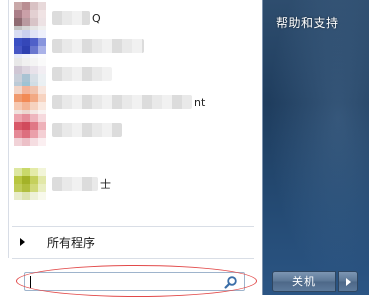 Image resolution: width=369 pixels, height=297 pixels. I want to click on program-item: Q, so click(134, 18).